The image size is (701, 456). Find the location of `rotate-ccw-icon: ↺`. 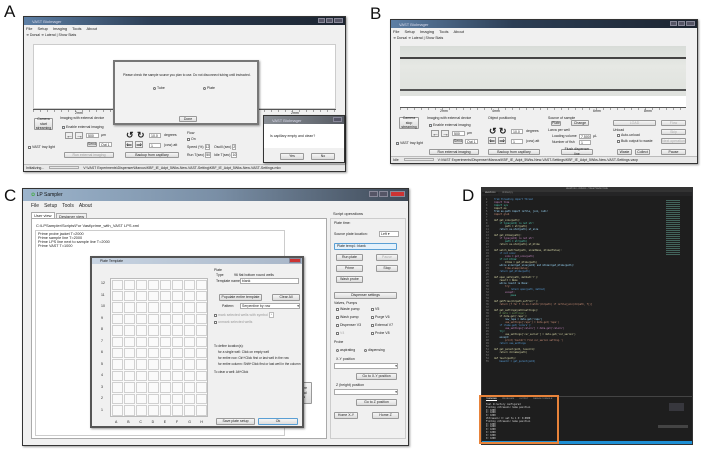

rotate-ccw-icon: ↺ is located at coordinates (130, 135).